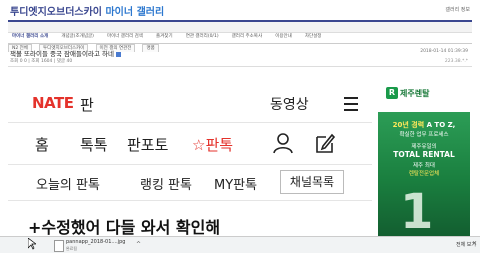 This screenshot has width=480, height=253. Describe the element at coordinates (415, 93) in the screenshot. I see `ad-brand: 제주렌탈` at that location.